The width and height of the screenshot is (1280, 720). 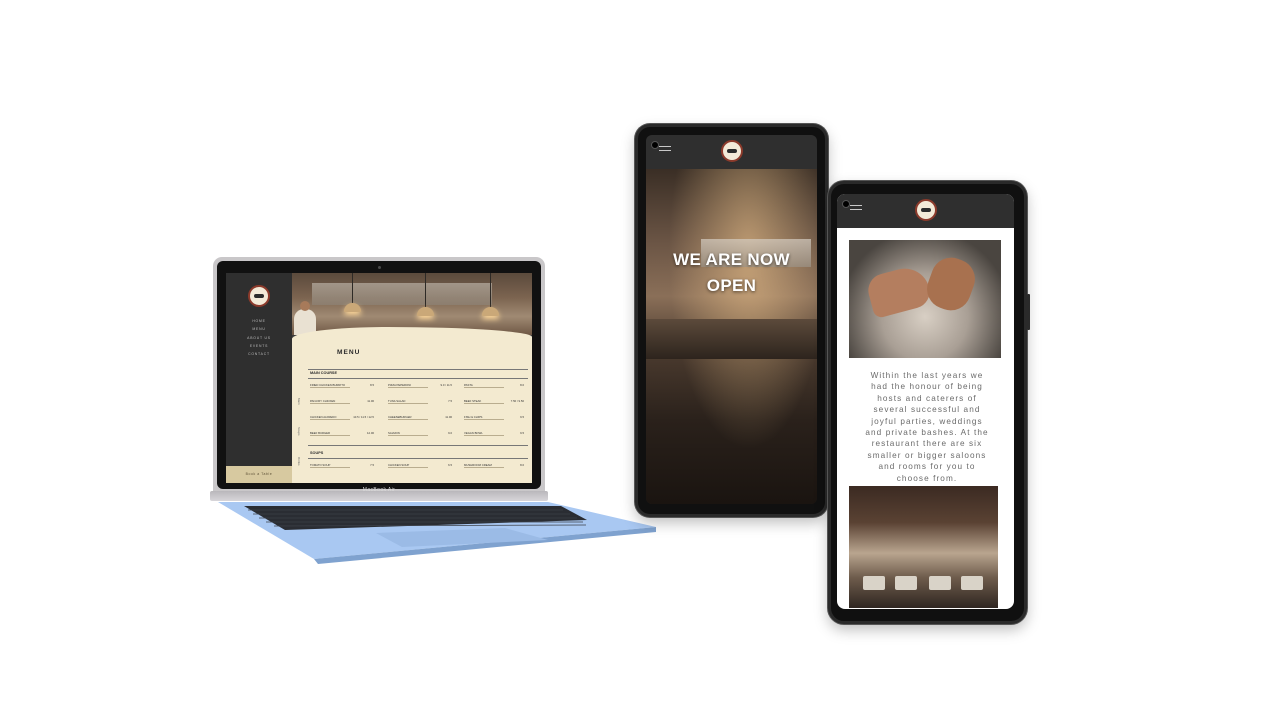 I want to click on tab-drinks: Drinks, so click(x=296, y=461).